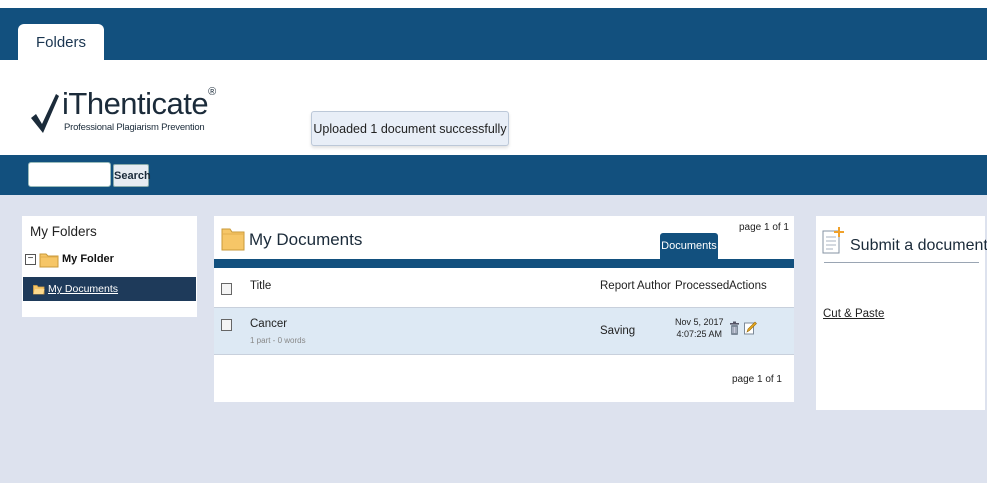 This screenshot has height=483, width=987. I want to click on folders-panel: My Folders − My Folder My Documents, so click(109, 266).